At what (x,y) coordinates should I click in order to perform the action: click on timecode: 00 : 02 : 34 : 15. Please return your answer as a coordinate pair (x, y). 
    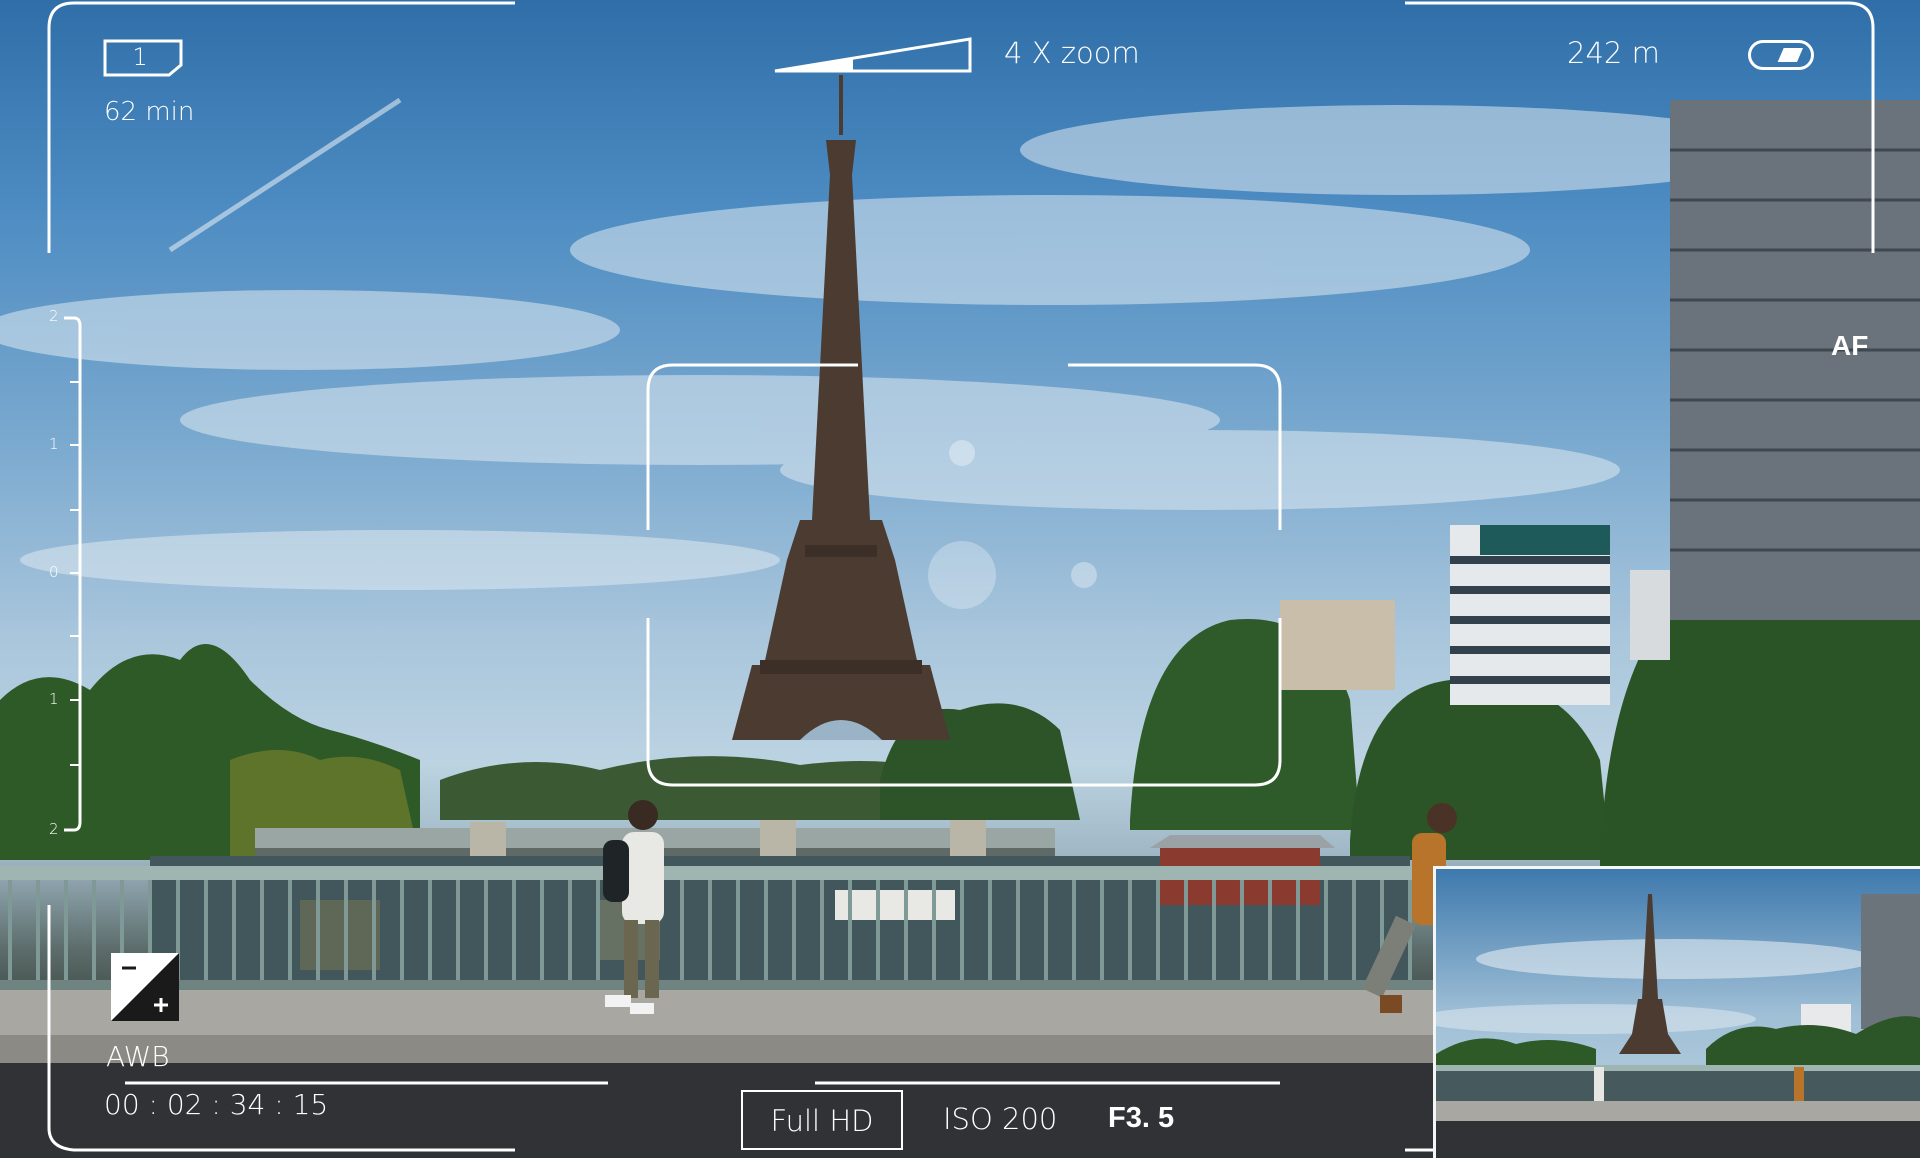
    Looking at the image, I should click on (216, 1104).